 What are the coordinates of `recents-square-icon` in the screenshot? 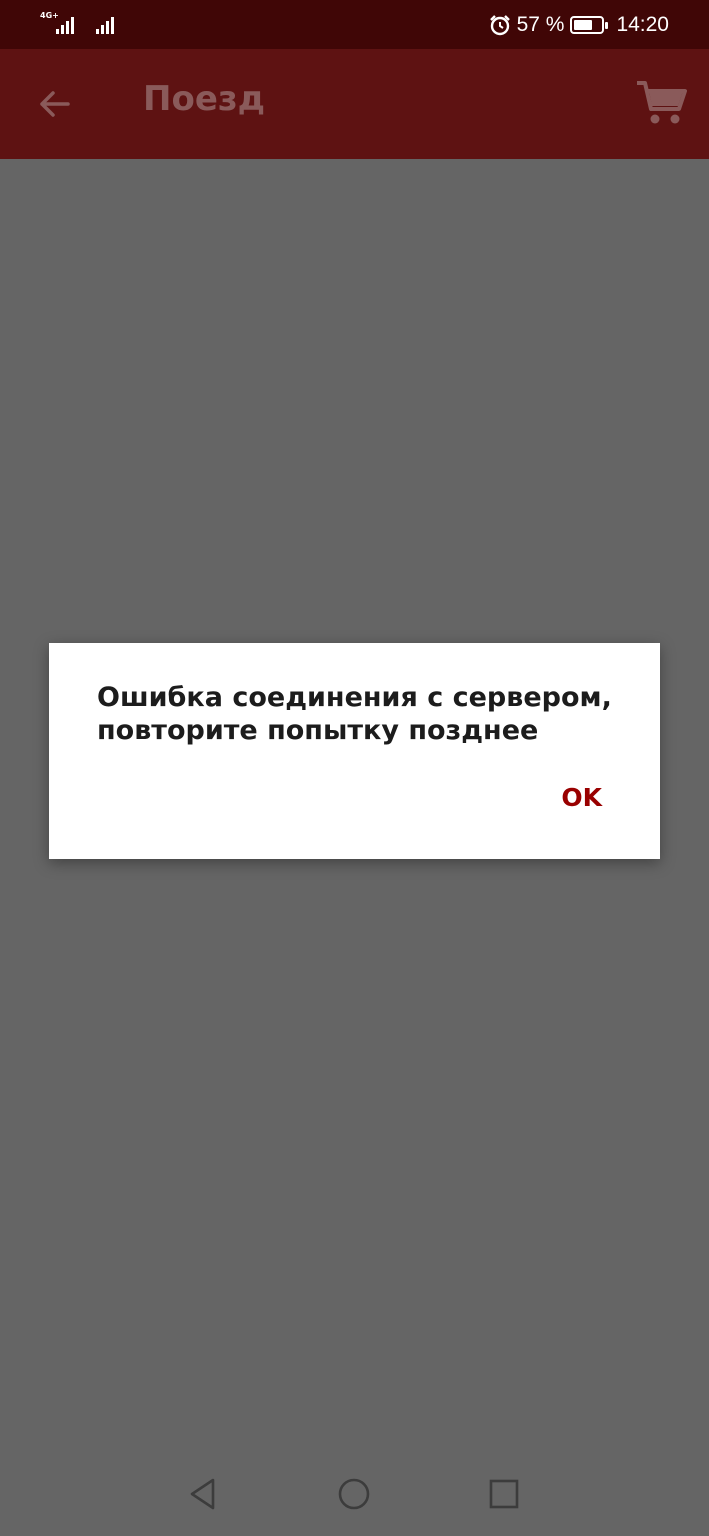 It's located at (504, 1494).